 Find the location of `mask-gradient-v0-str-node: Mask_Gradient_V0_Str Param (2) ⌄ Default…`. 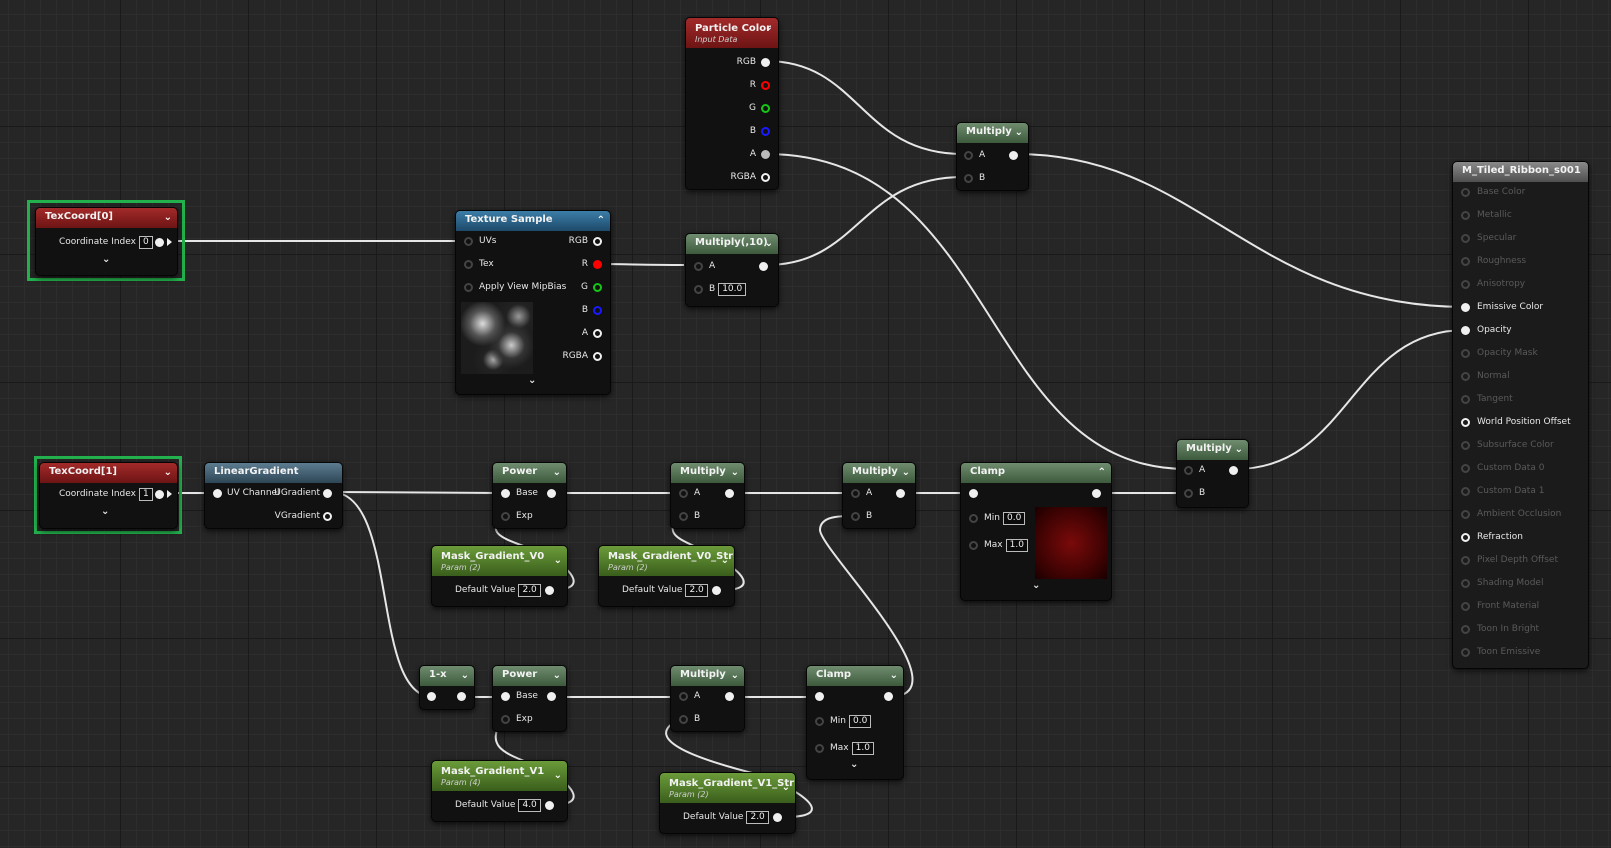

mask-gradient-v0-str-node: Mask_Gradient_V0_Str Param (2) ⌄ Default… is located at coordinates (666, 576).